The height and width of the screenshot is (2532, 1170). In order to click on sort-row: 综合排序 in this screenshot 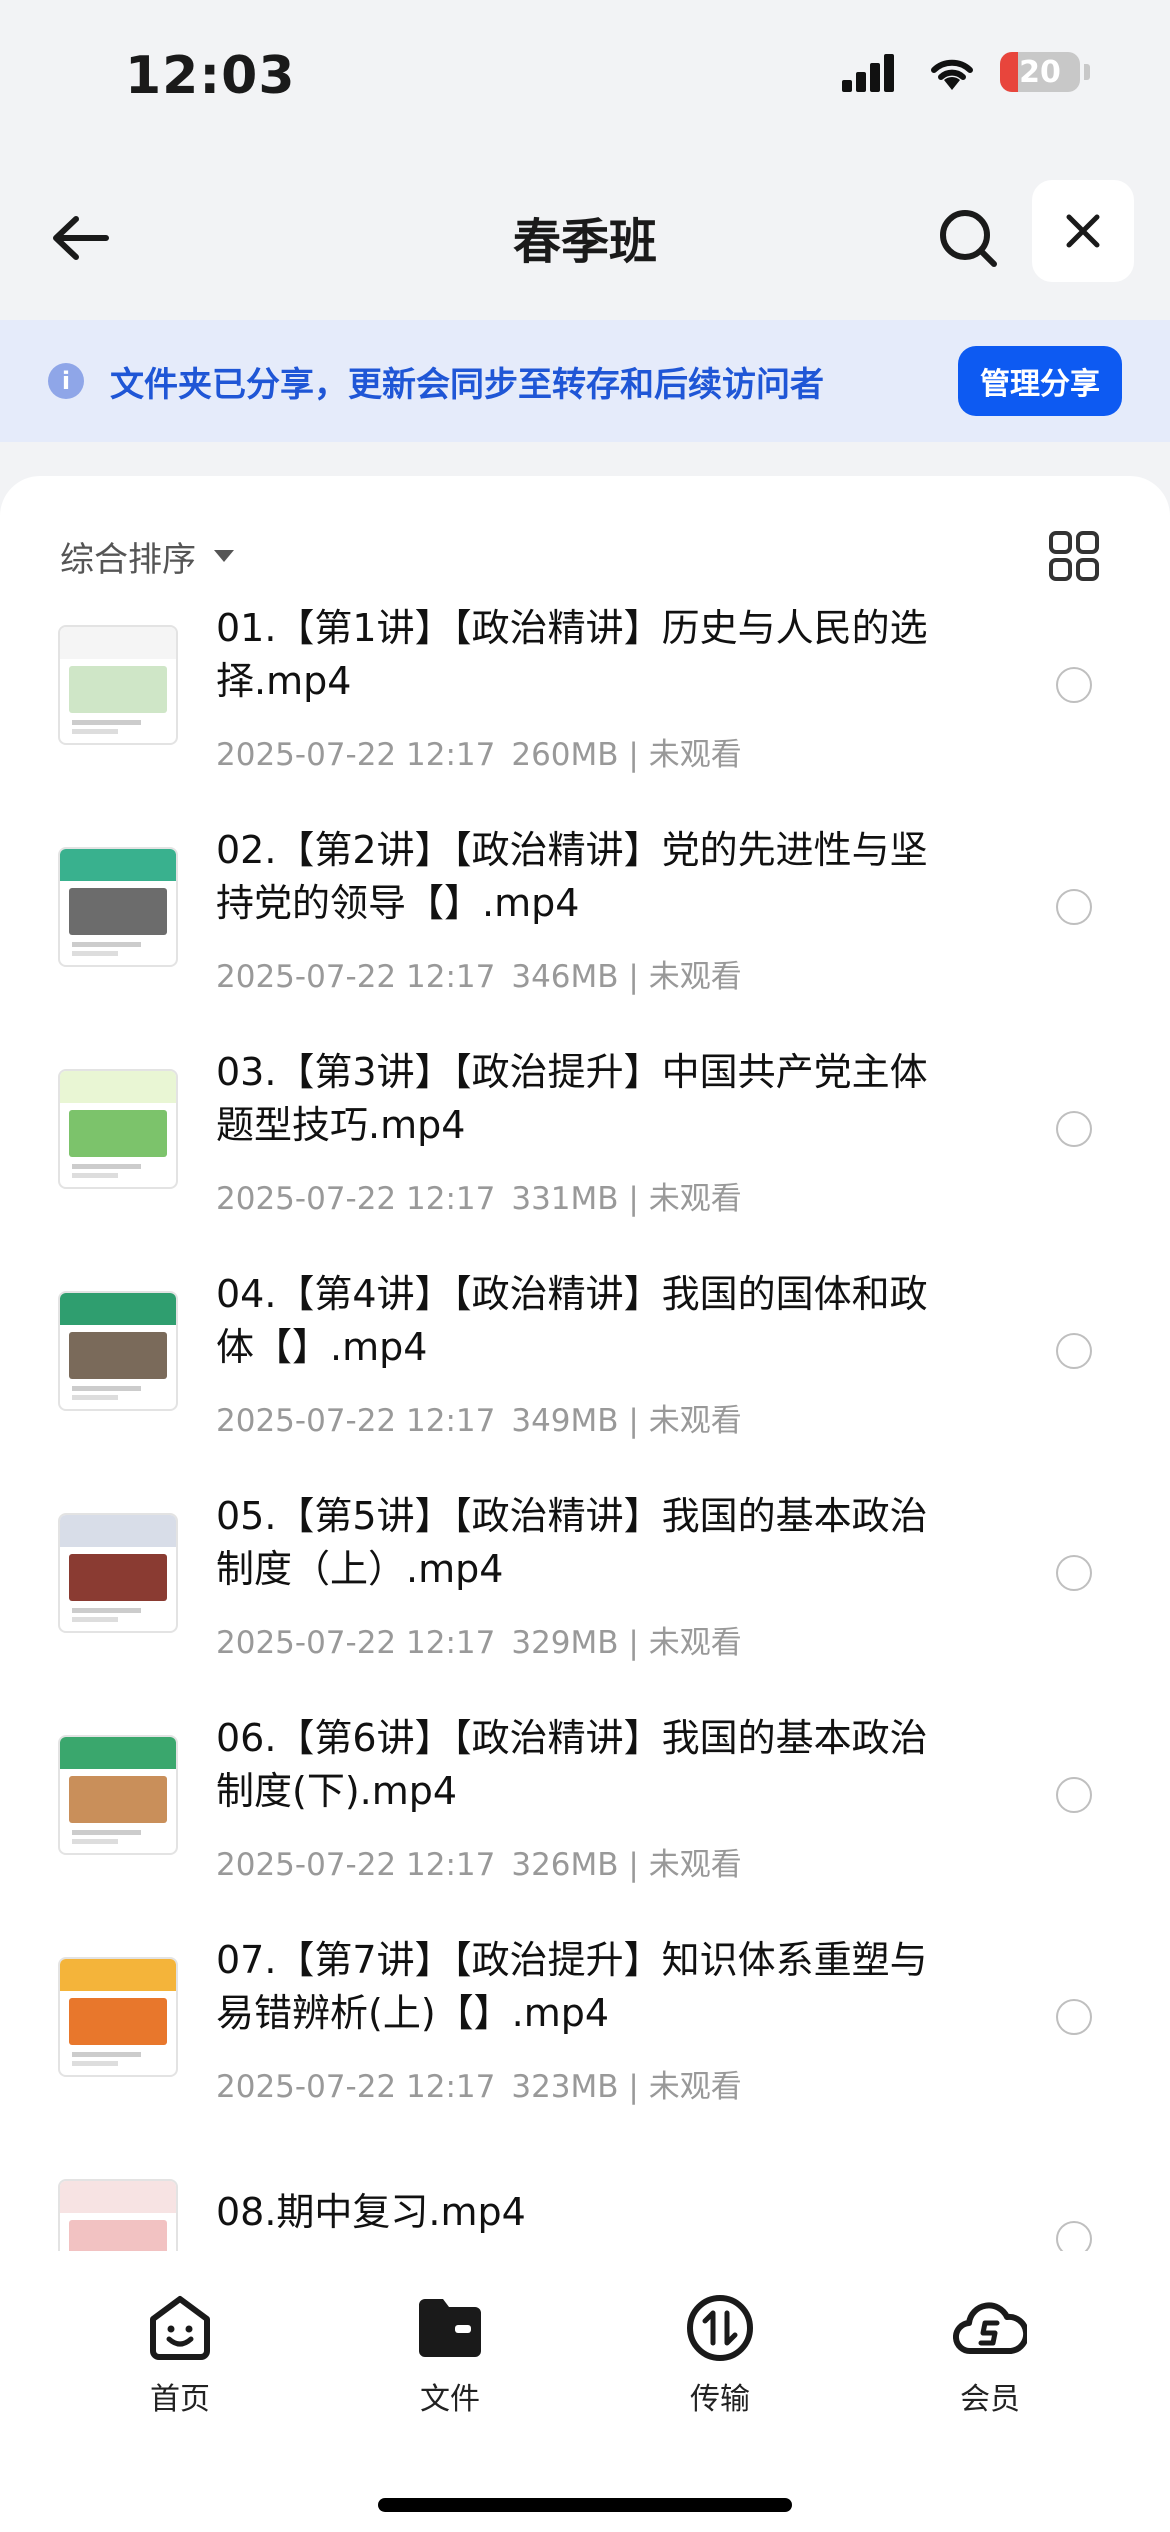, I will do `click(585, 556)`.